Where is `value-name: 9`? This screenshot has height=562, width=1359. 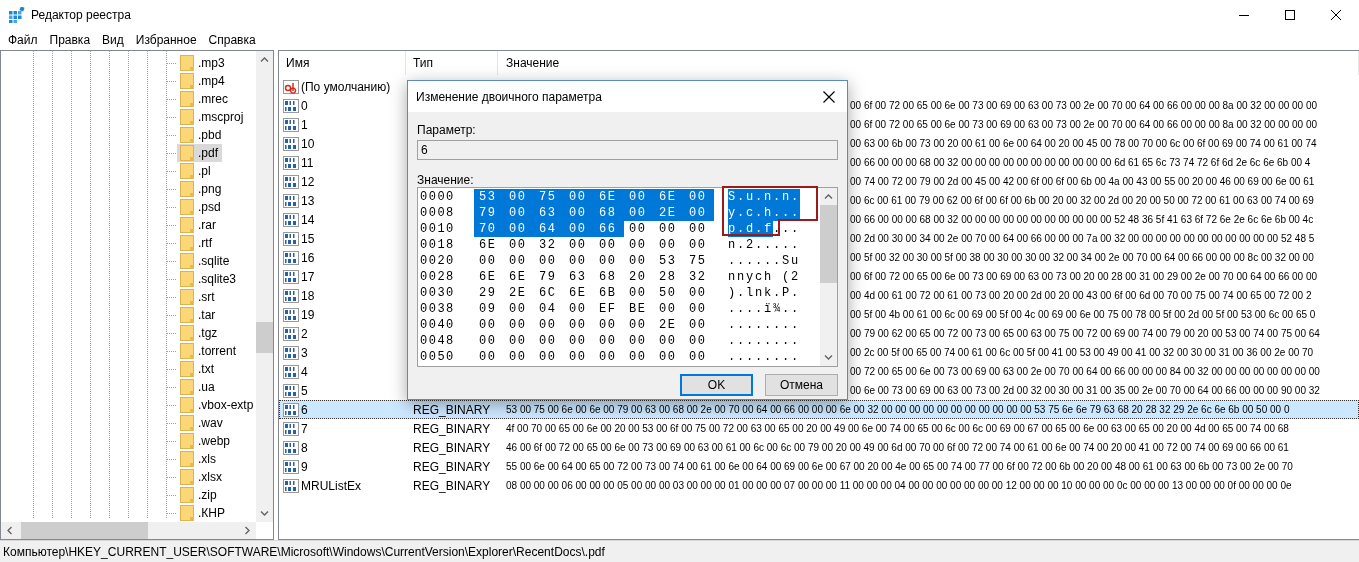
value-name: 9 is located at coordinates (304, 466).